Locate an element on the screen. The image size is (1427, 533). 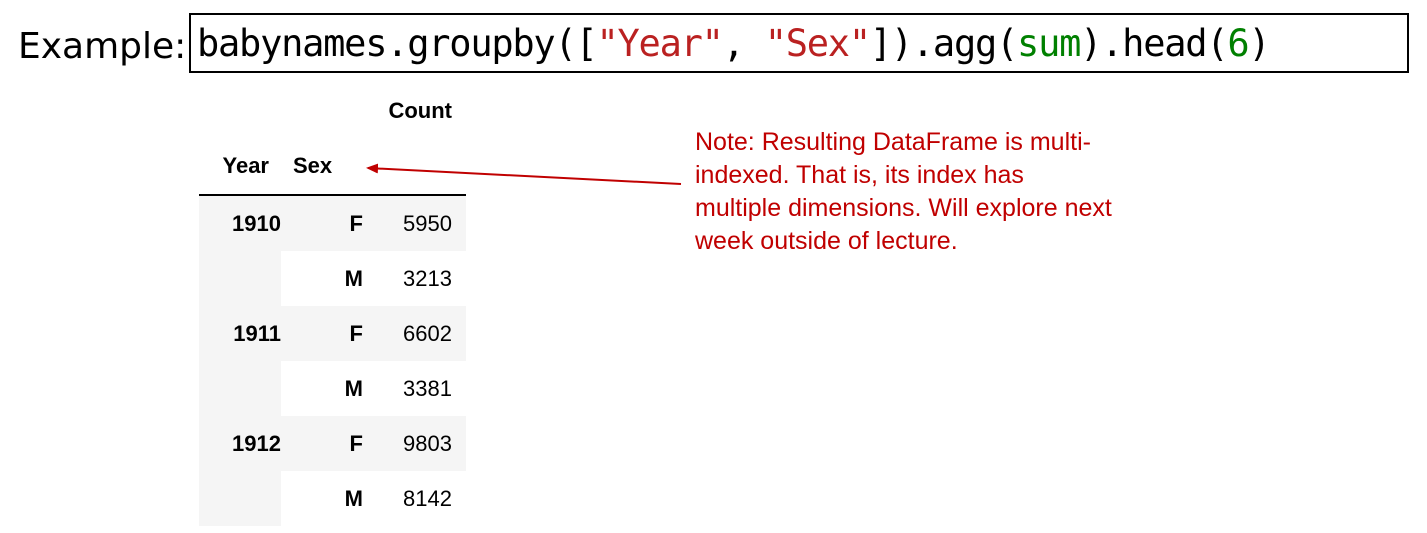
index-name-blank is located at coordinates (414, 167).